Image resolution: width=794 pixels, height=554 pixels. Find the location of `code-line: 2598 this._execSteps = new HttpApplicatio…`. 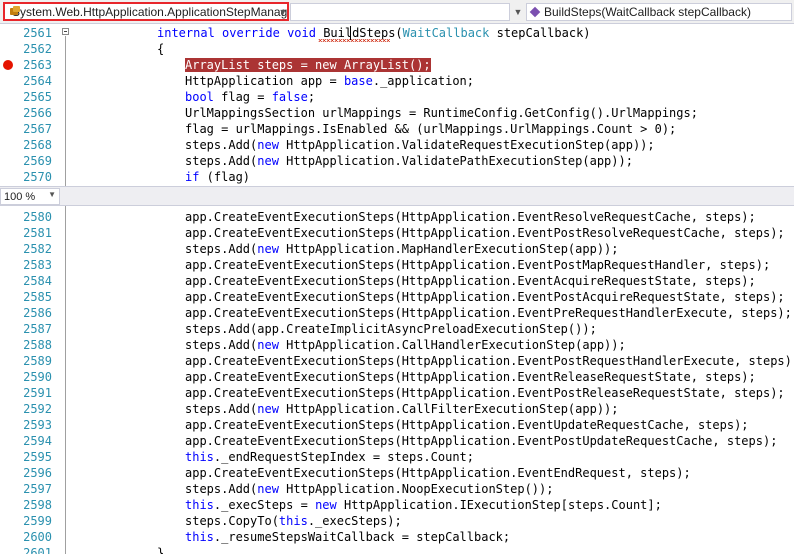

code-line: 2598 this._execSteps = new HttpApplicatio… is located at coordinates (397, 505).